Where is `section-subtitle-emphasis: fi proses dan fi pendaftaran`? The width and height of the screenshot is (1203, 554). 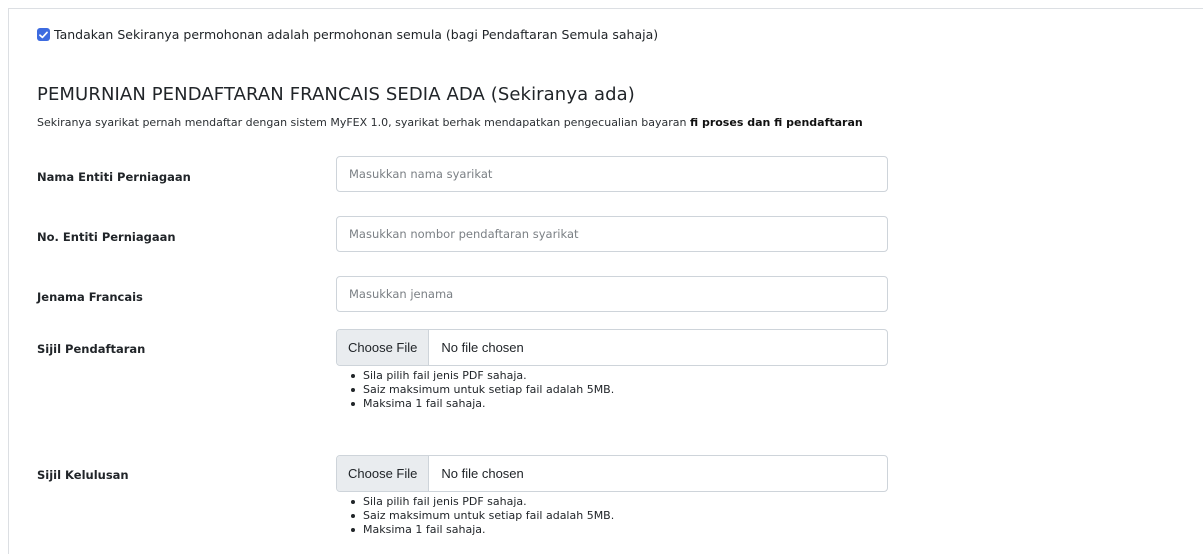
section-subtitle-emphasis: fi proses dan fi pendaftaran is located at coordinates (776, 122).